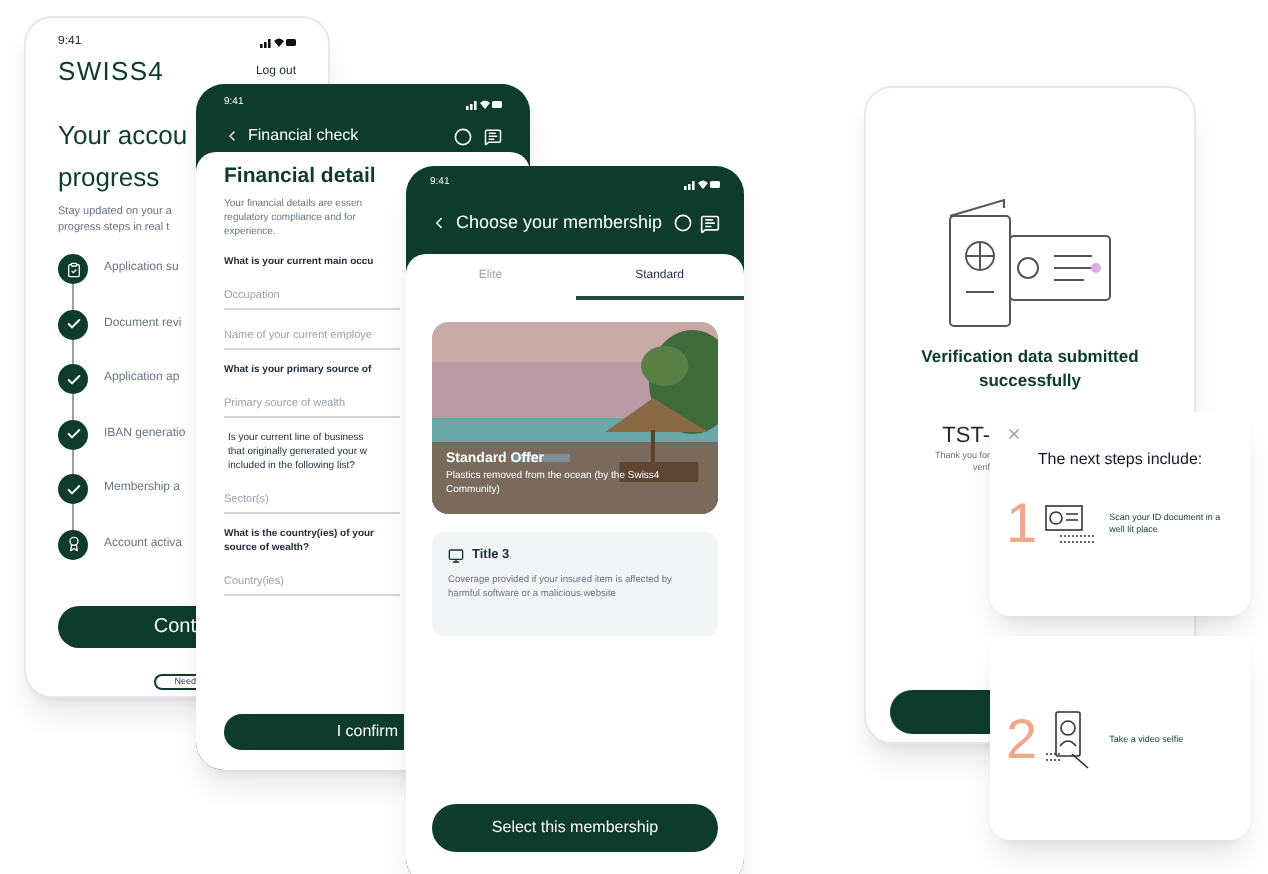 The width and height of the screenshot is (1268, 874). Describe the element at coordinates (1030, 368) in the screenshot. I see `success-title: Verification data submitted successfully` at that location.